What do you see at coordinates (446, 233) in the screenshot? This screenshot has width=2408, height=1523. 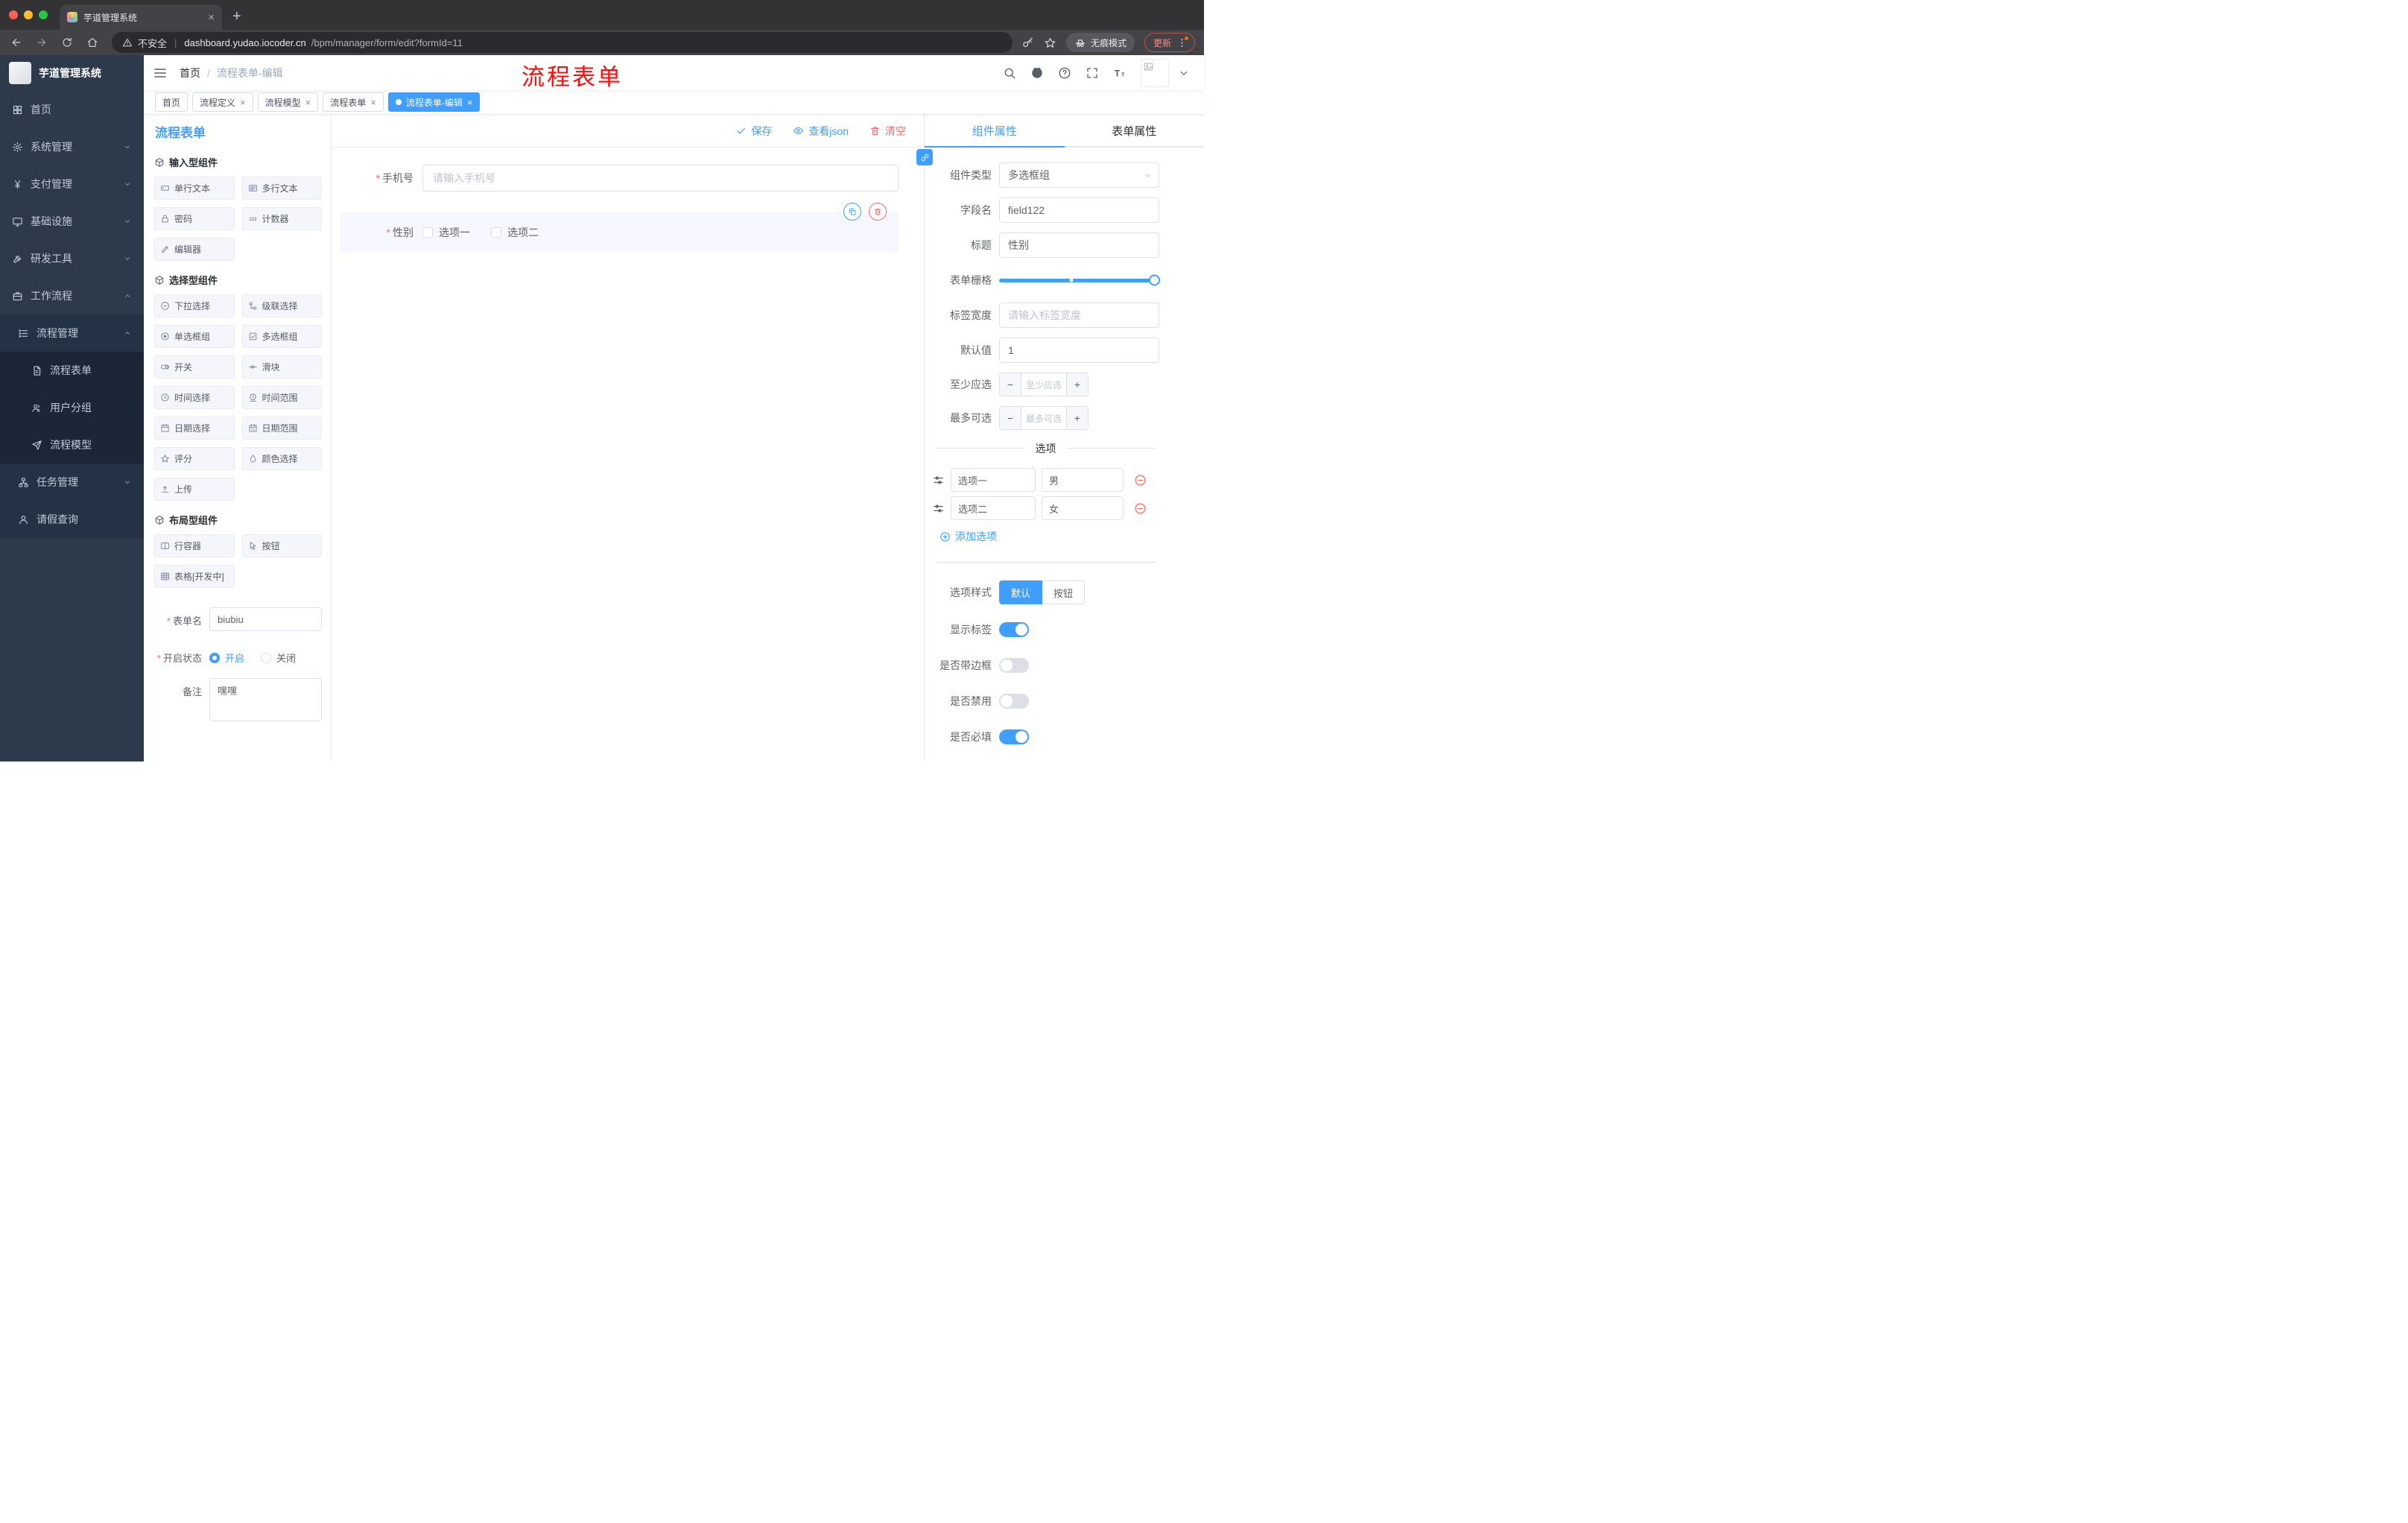 I see `checkbox-option-one: 选项一` at bounding box center [446, 233].